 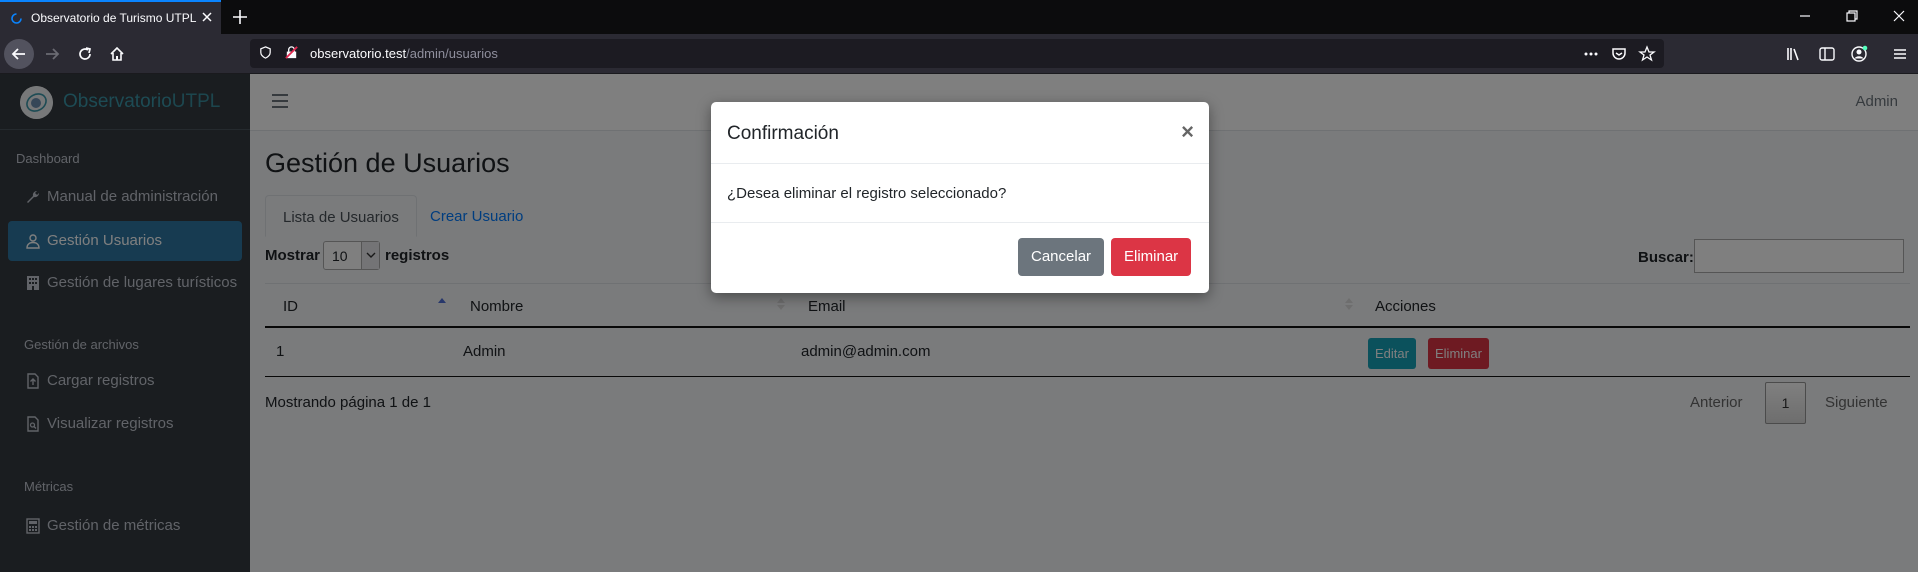 I want to click on forward-button, so click(x=52, y=54).